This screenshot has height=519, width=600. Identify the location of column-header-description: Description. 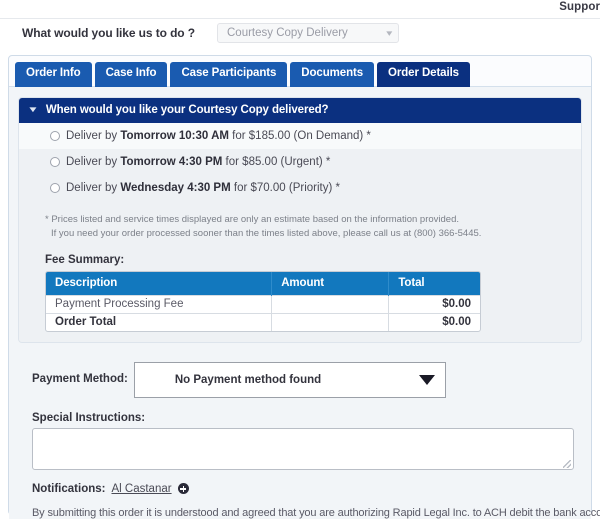
(159, 283).